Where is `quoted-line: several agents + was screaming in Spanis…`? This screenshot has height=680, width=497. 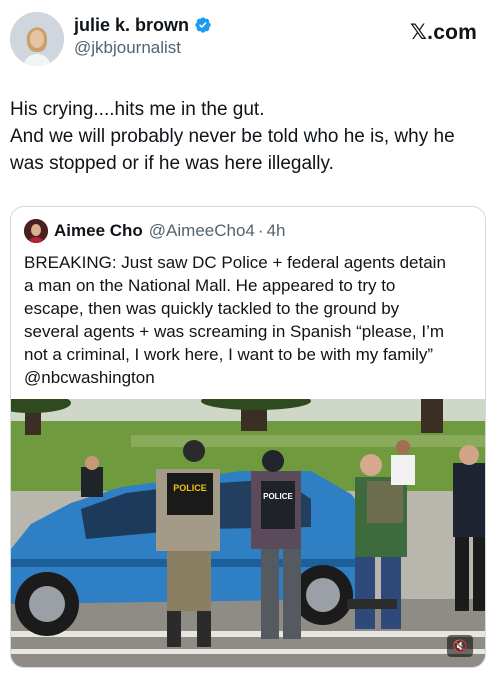 quoted-line: several agents + was screaming in Spanis… is located at coordinates (234, 331).